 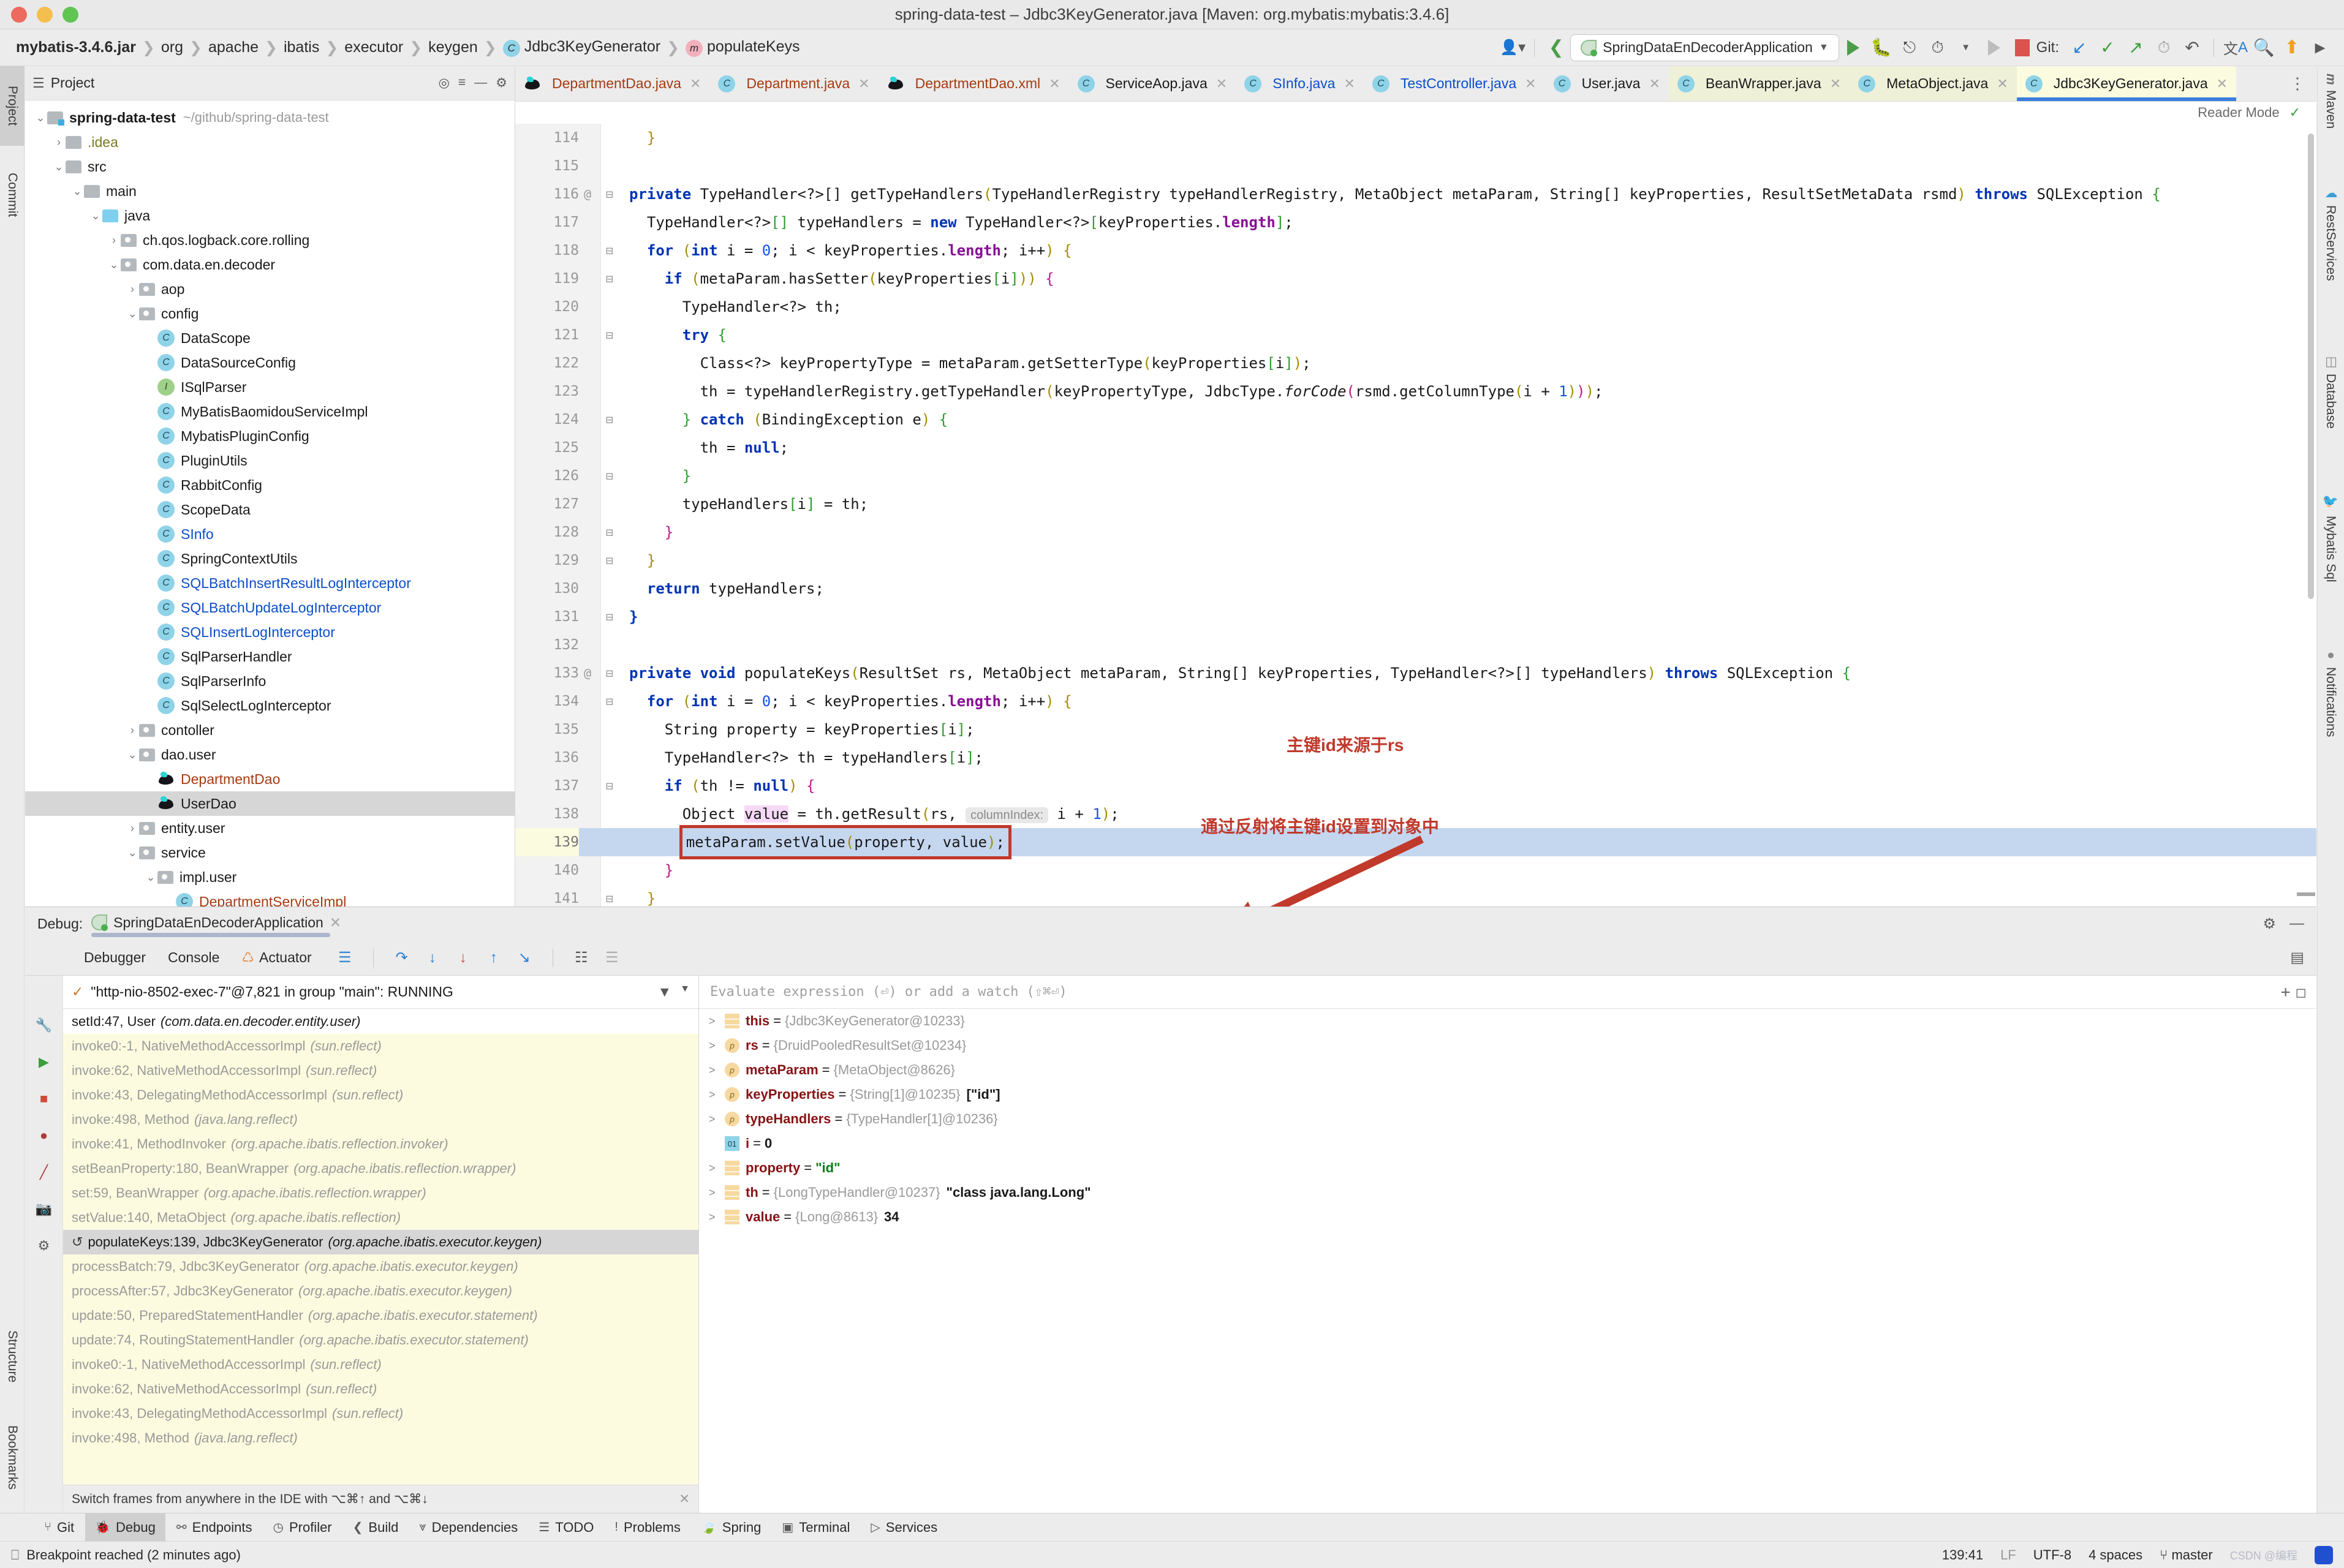 I want to click on tree-node-impl-user: ⌄ impl.user, so click(x=270, y=877).